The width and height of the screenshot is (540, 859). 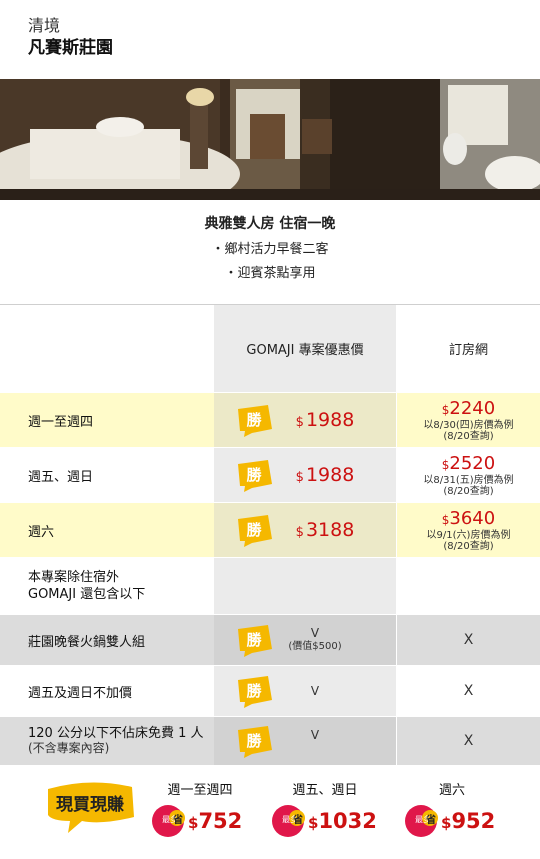 I want to click on table-row: 120 公分以下不佔床免費 1 人 (不含專案內容) 勝 V X, so click(x=270, y=741).